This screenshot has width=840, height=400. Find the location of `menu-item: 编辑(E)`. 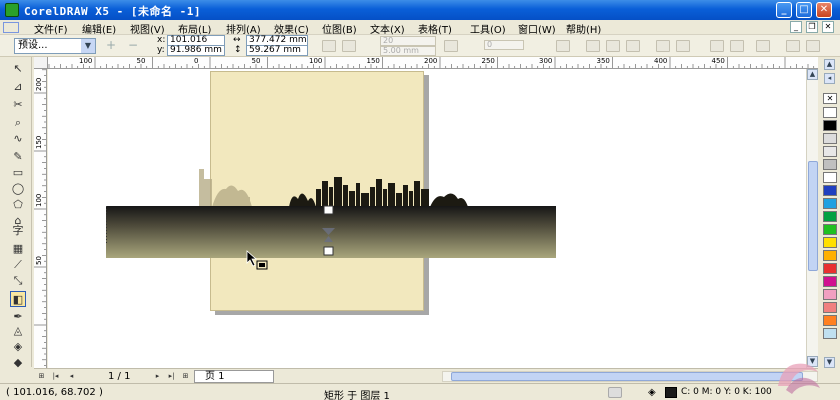

menu-item: 编辑(E) is located at coordinates (99, 28).